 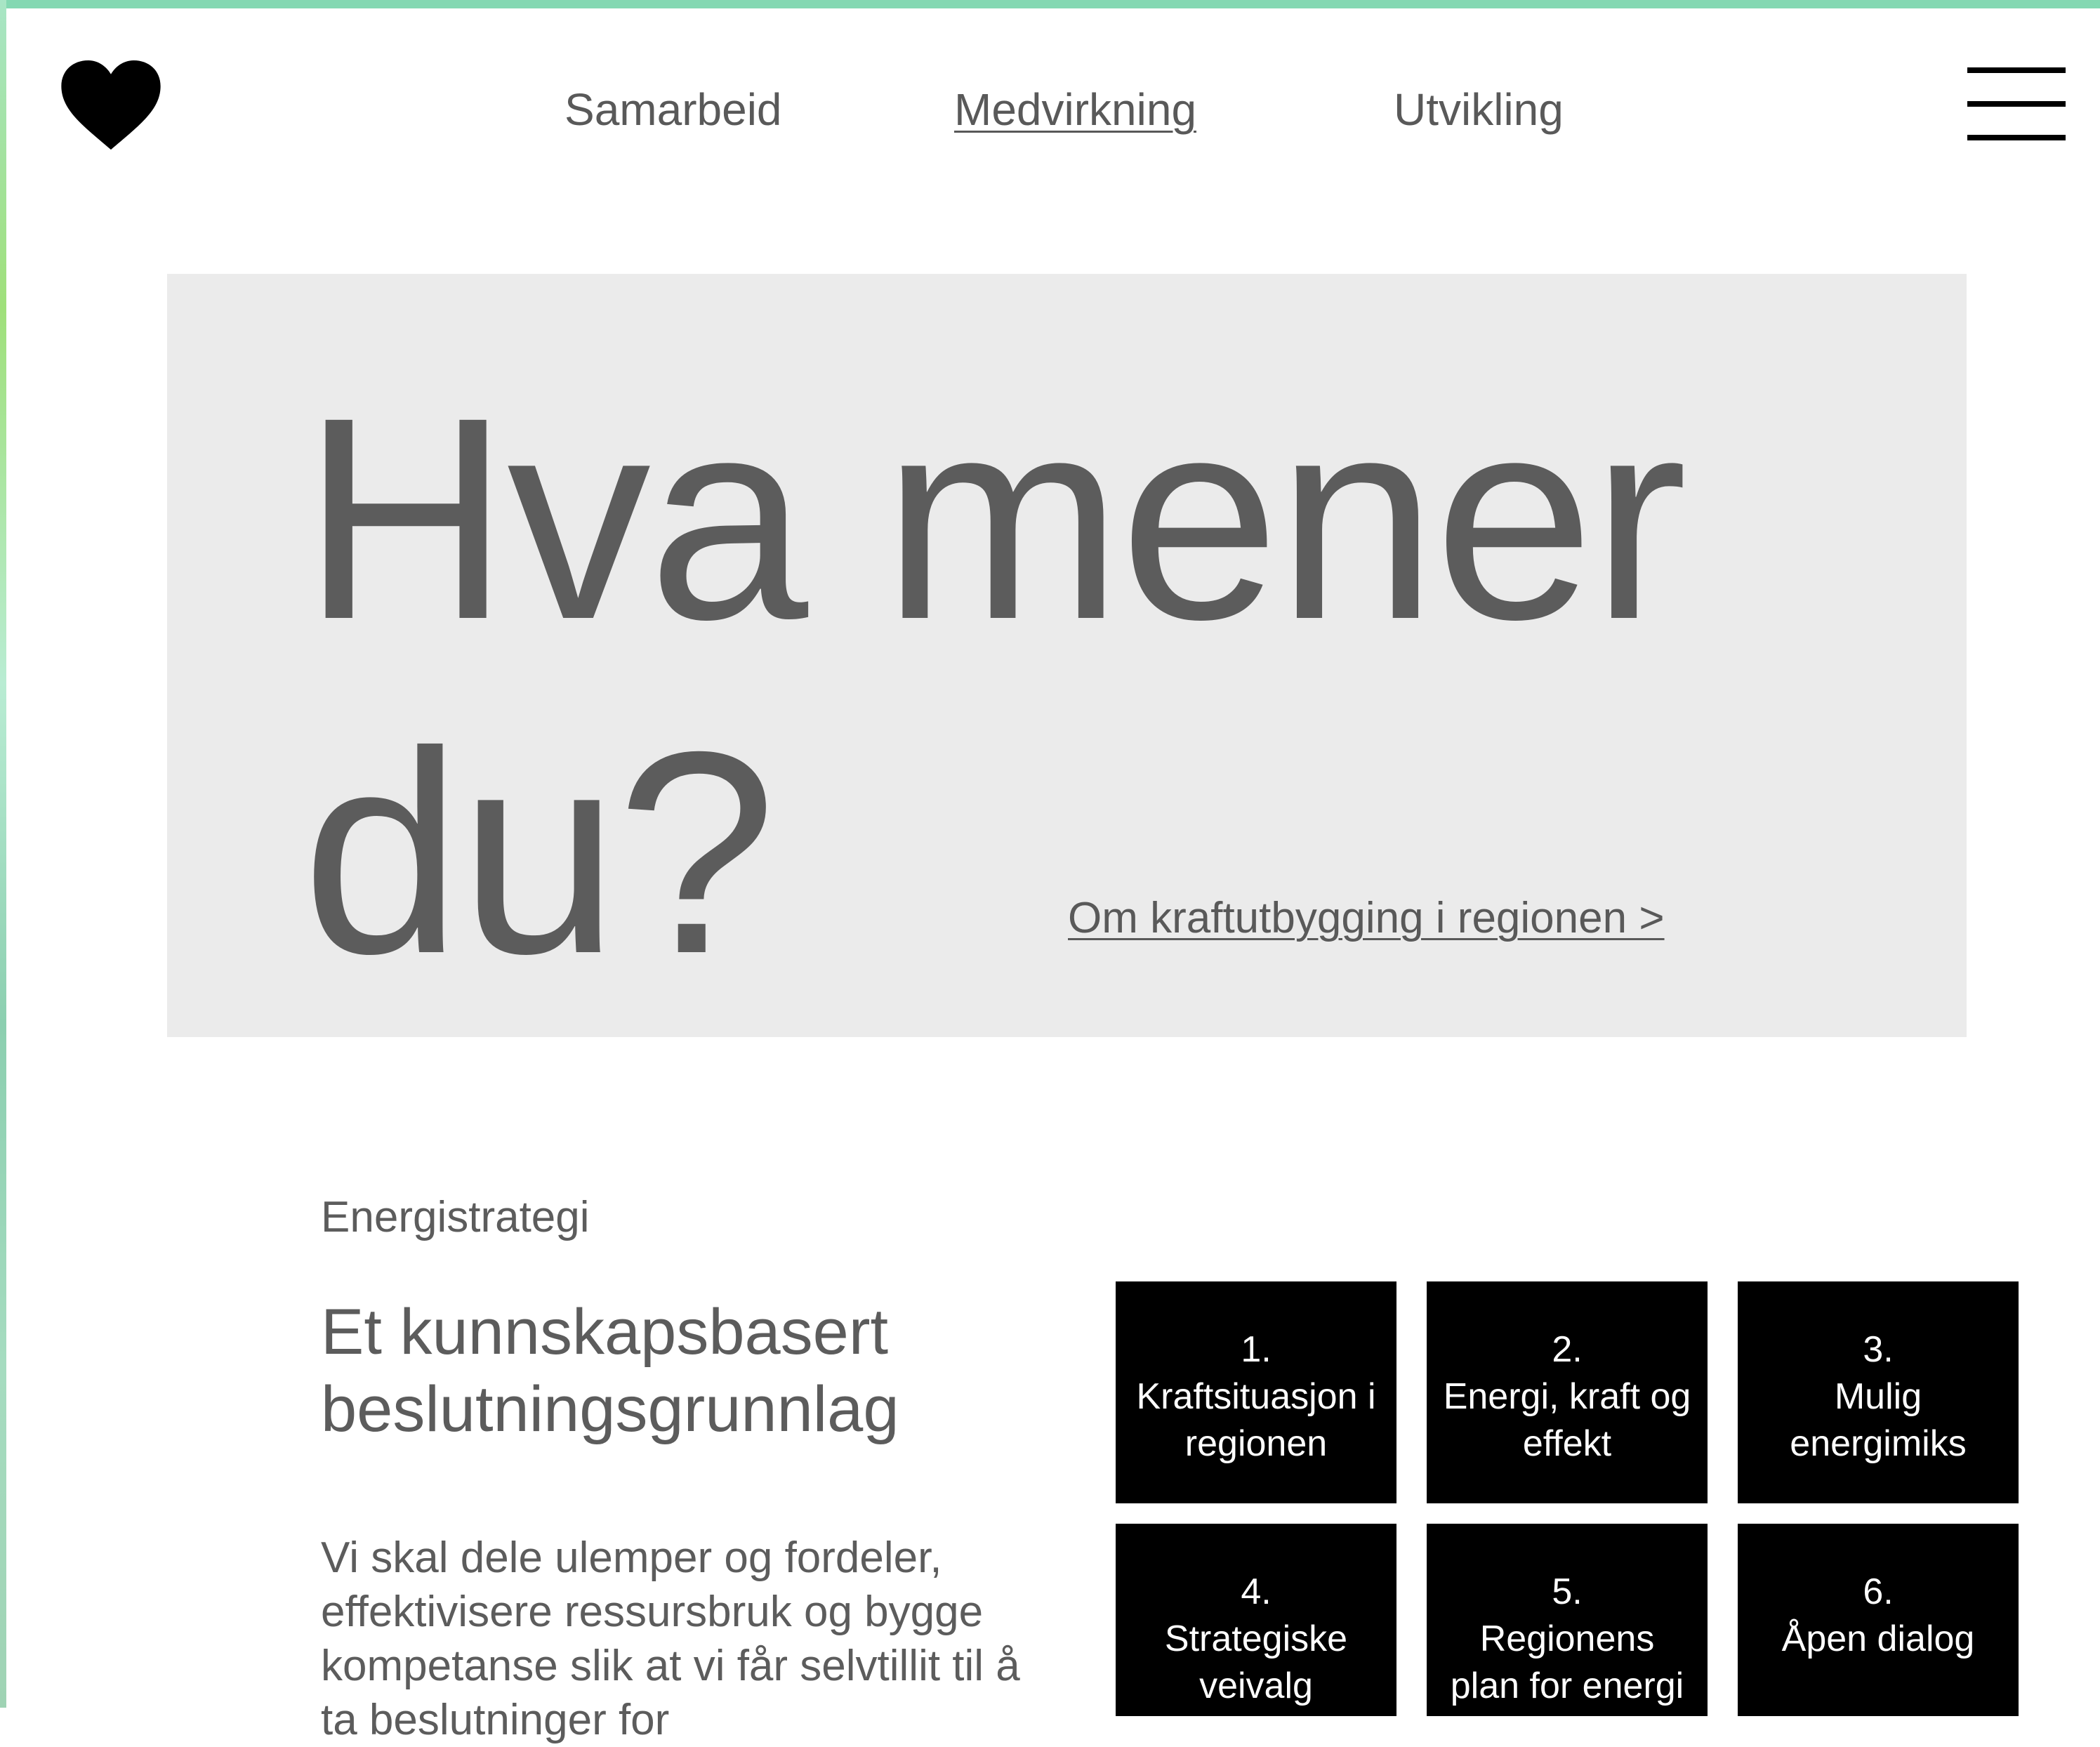 I want to click on tile-label: Kraftsituasjon i regionen, so click(x=1256, y=1420).